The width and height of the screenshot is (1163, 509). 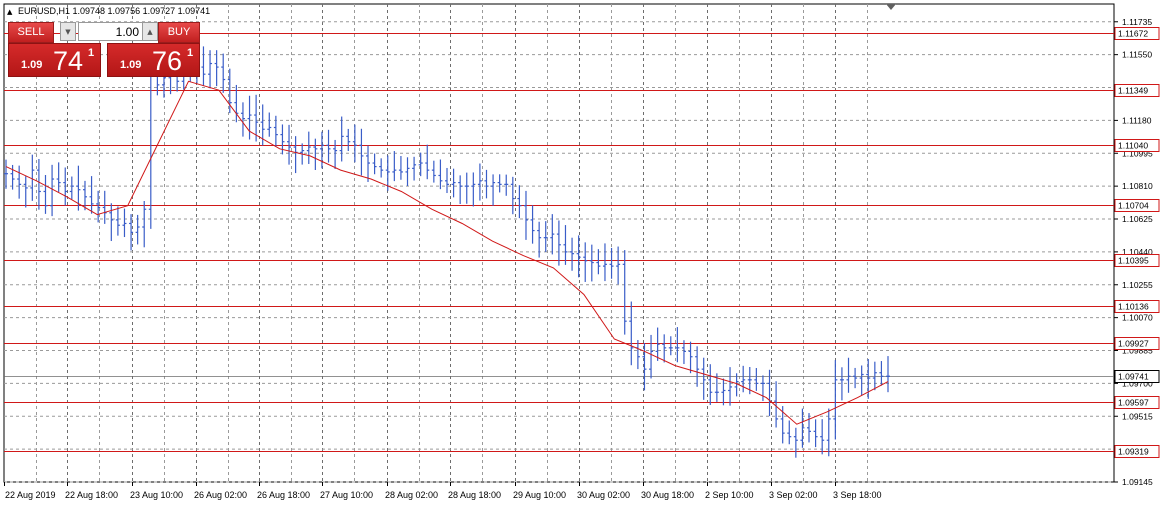 I want to click on buy-price-pips: 76, so click(x=167, y=61).